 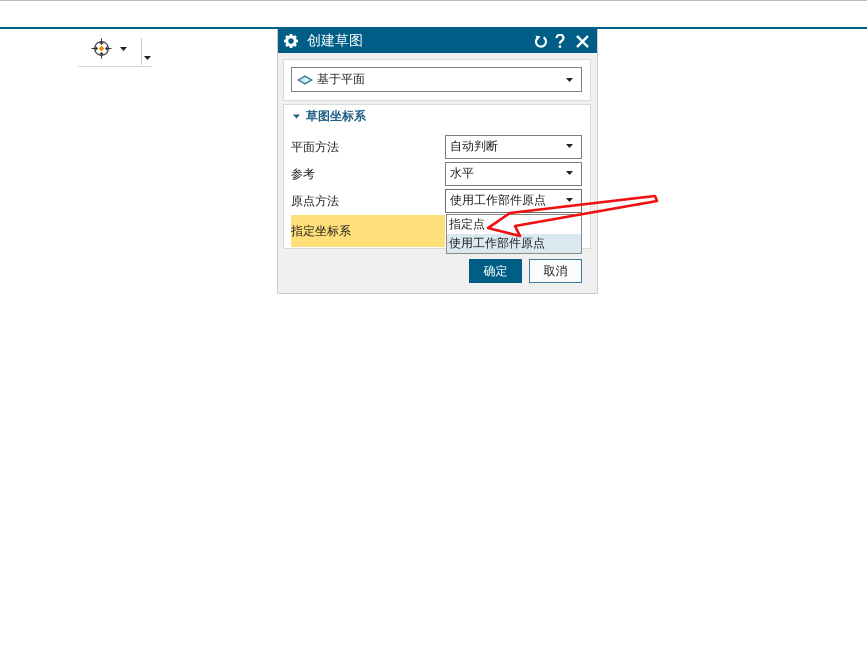 I want to click on target-icon, so click(x=101, y=48).